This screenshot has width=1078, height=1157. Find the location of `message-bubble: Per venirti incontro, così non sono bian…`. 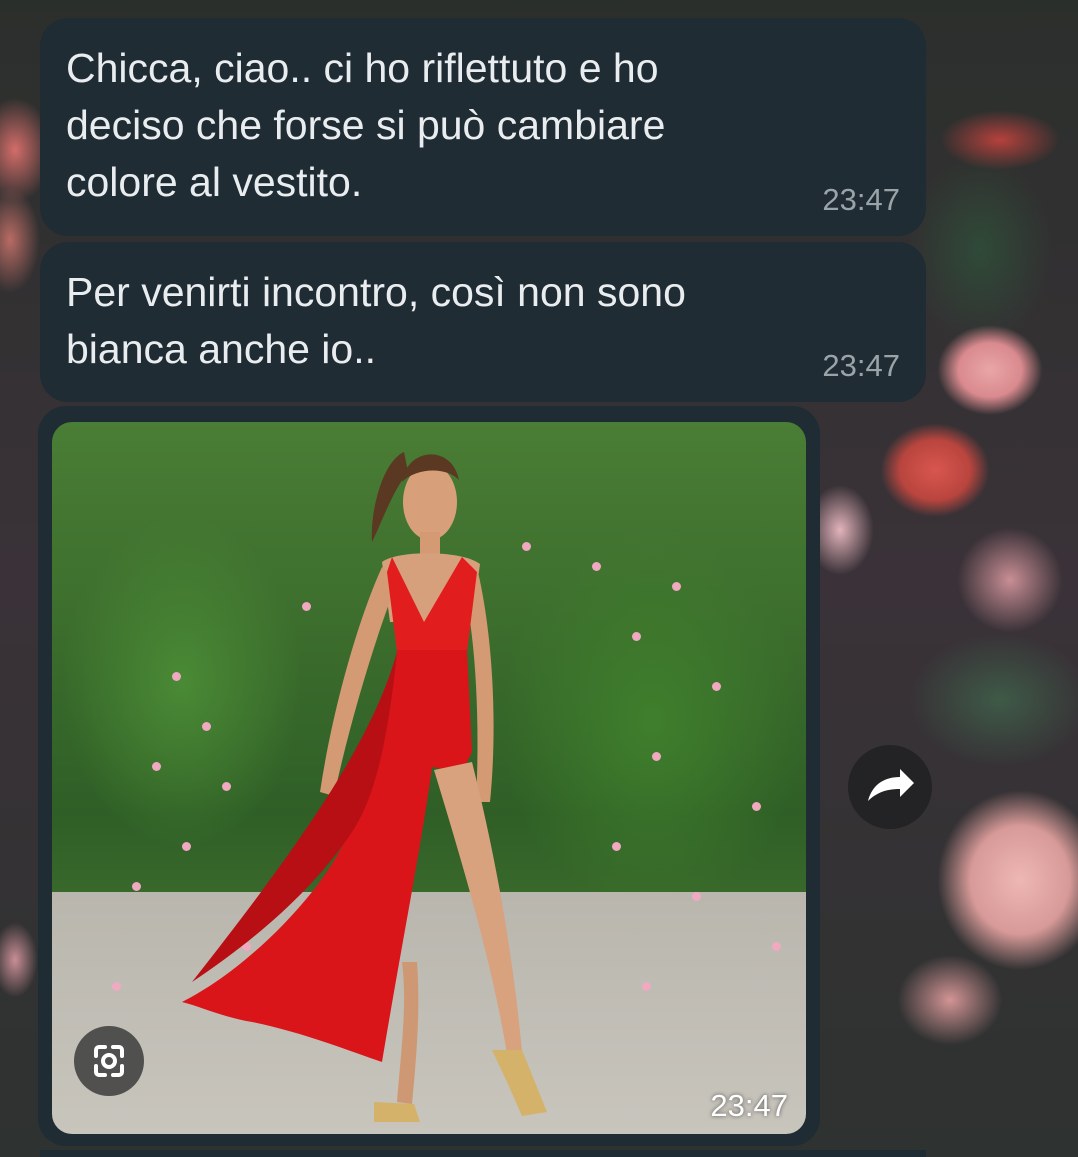

message-bubble: Per venirti incontro, così non sono bian… is located at coordinates (483, 322).